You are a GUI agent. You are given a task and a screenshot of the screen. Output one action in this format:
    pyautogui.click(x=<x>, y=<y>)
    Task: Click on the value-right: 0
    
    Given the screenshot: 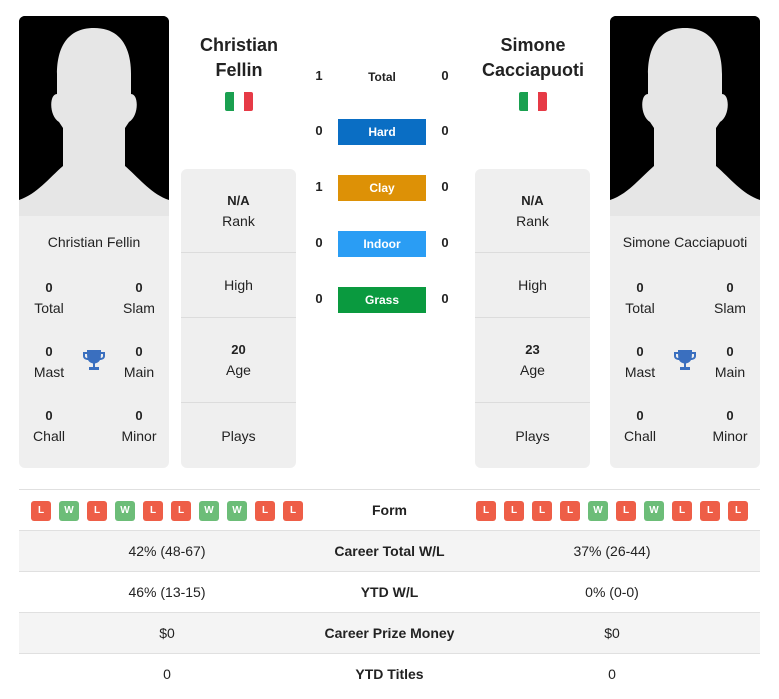 What is the action you would take?
    pyautogui.click(x=612, y=674)
    